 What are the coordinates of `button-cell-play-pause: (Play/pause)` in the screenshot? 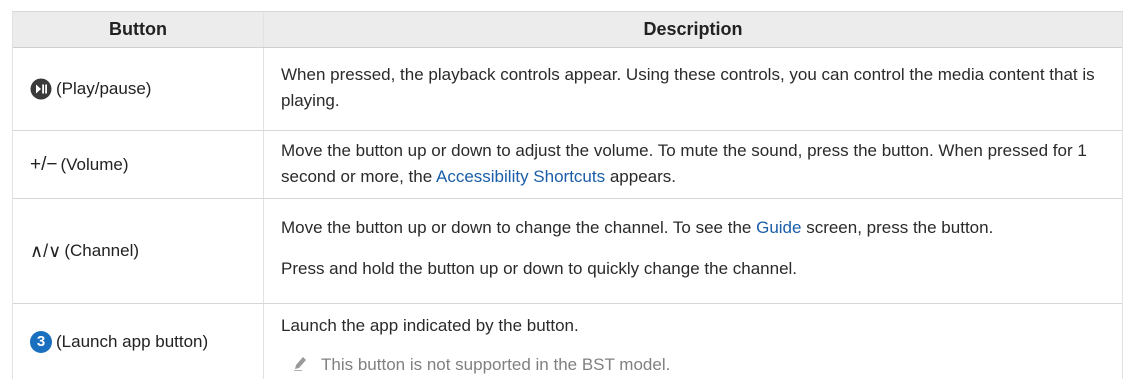 It's located at (138, 89).